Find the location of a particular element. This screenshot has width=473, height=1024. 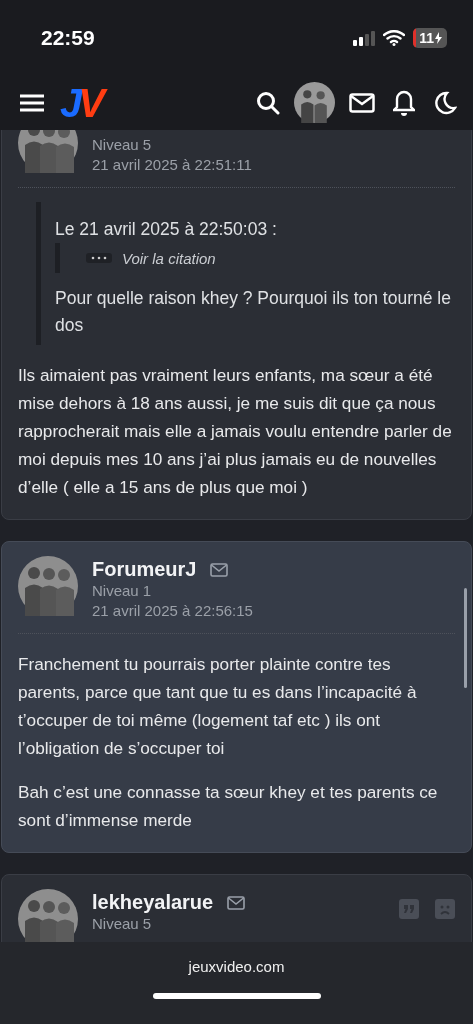

post-date: 21 avril 2025 à 22:56:15 is located at coordinates (172, 611).